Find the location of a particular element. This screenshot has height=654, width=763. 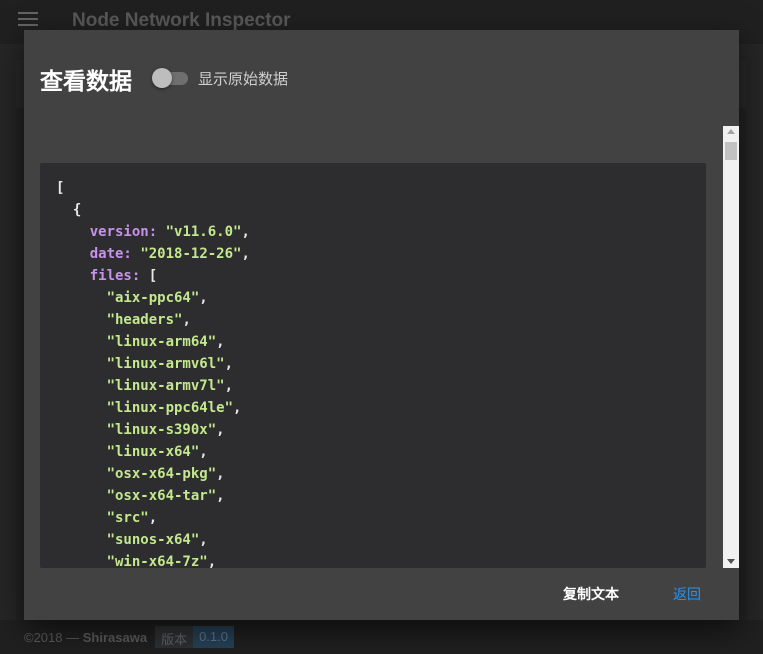

json-punctuation is located at coordinates (161, 232).